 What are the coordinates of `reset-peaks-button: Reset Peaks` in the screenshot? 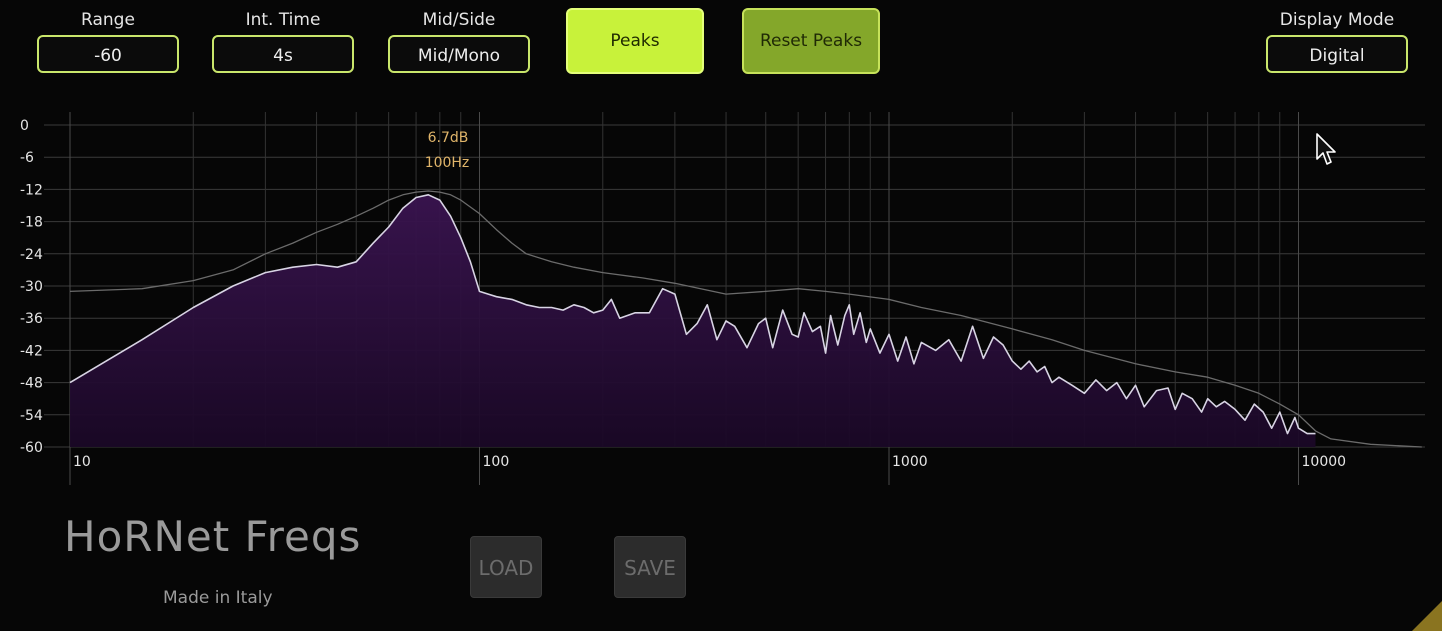 It's located at (811, 41).